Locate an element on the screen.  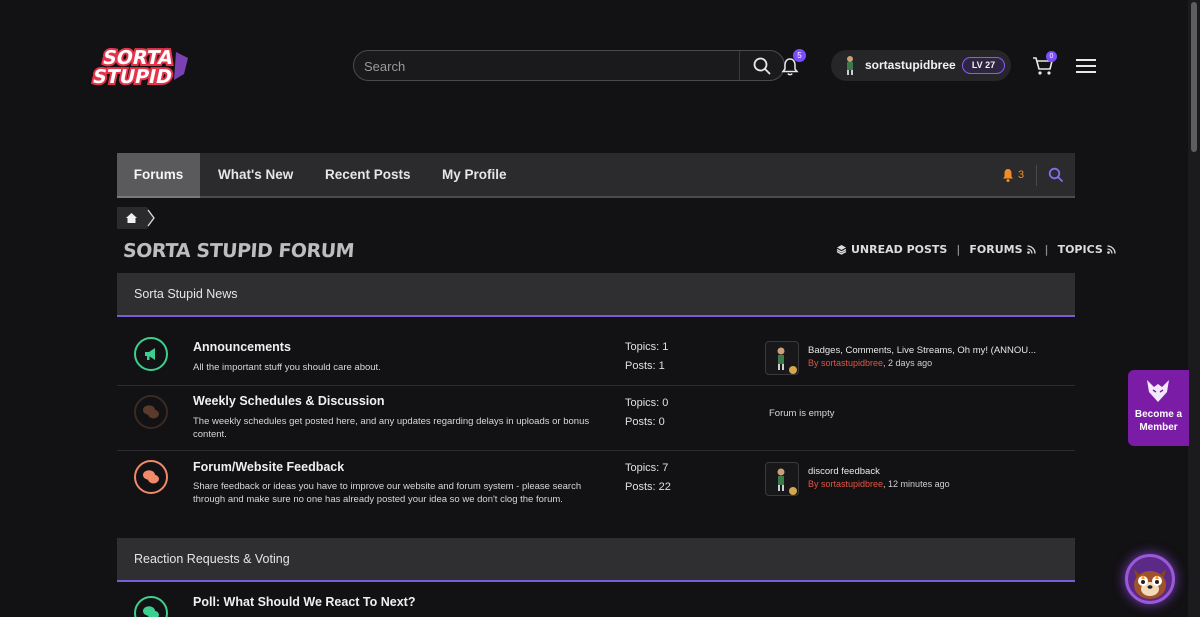
user-menu: sortastupidbree LV 27 is located at coordinates (921, 65).